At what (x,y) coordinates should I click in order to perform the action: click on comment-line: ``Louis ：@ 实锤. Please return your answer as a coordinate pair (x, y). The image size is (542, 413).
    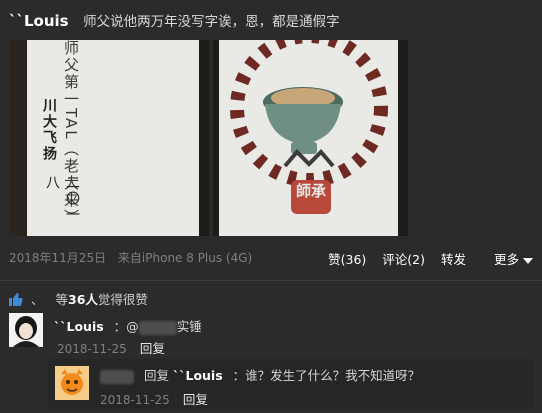
    Looking at the image, I should click on (128, 325).